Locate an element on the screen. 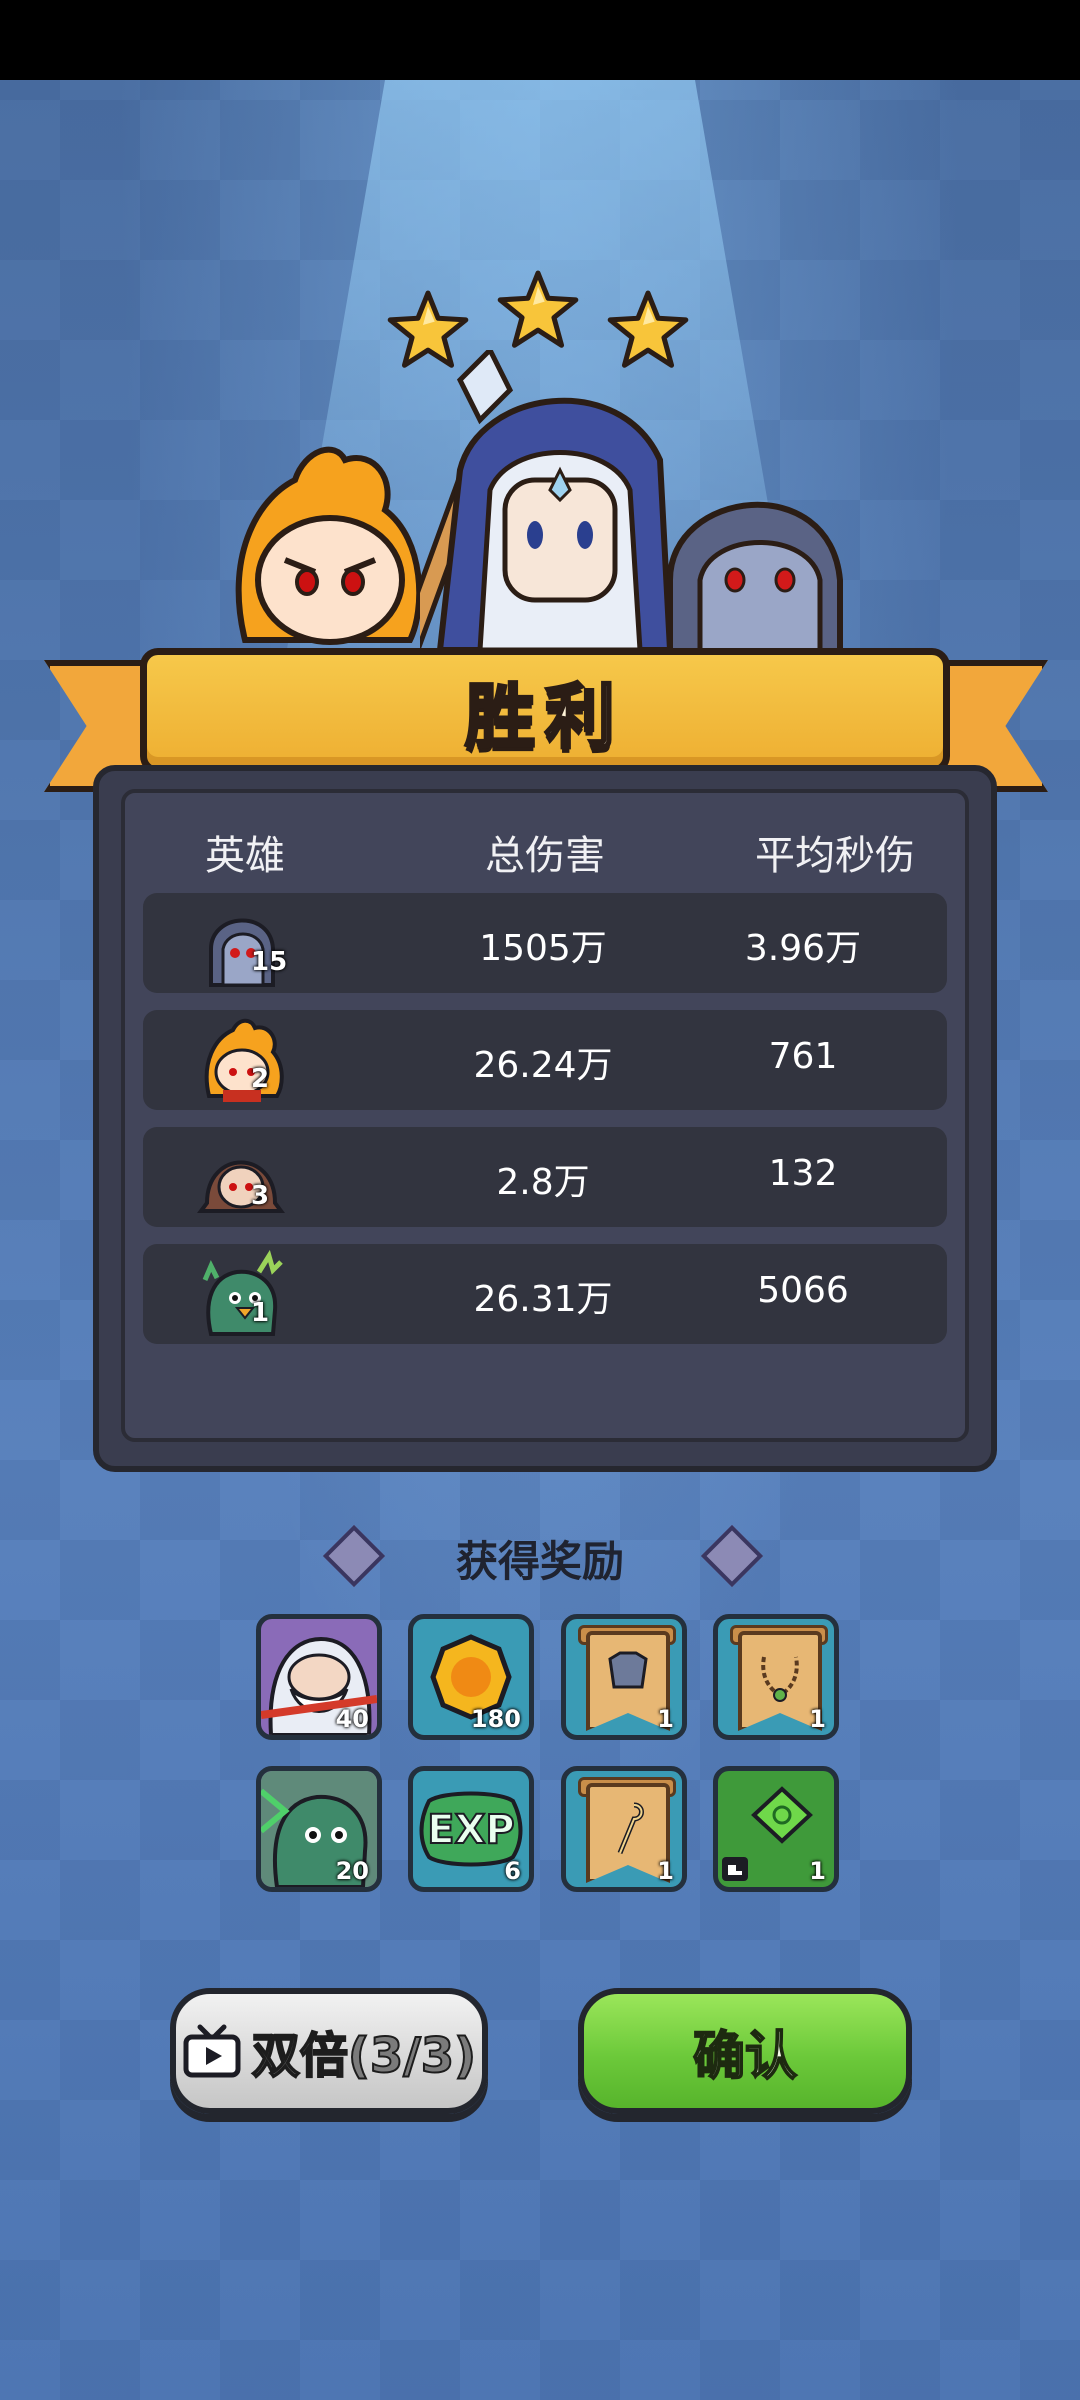  victory-banner: 胜利 is located at coordinates (545, 711).